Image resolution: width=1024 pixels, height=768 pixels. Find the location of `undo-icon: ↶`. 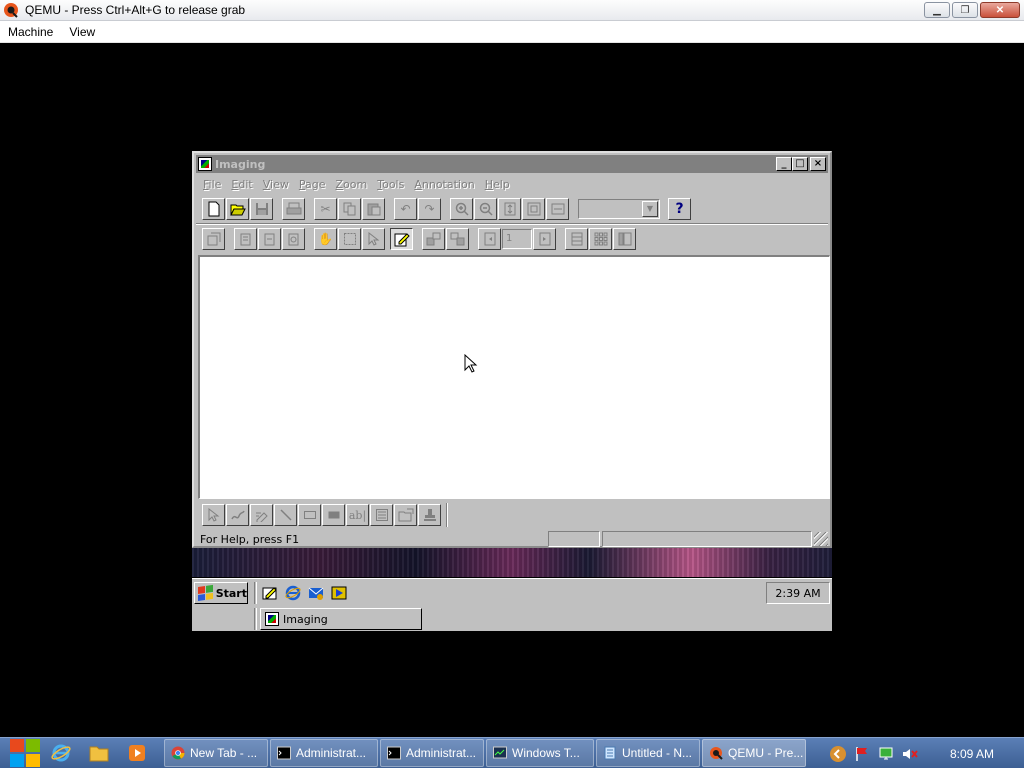

undo-icon: ↶ is located at coordinates (405, 209).